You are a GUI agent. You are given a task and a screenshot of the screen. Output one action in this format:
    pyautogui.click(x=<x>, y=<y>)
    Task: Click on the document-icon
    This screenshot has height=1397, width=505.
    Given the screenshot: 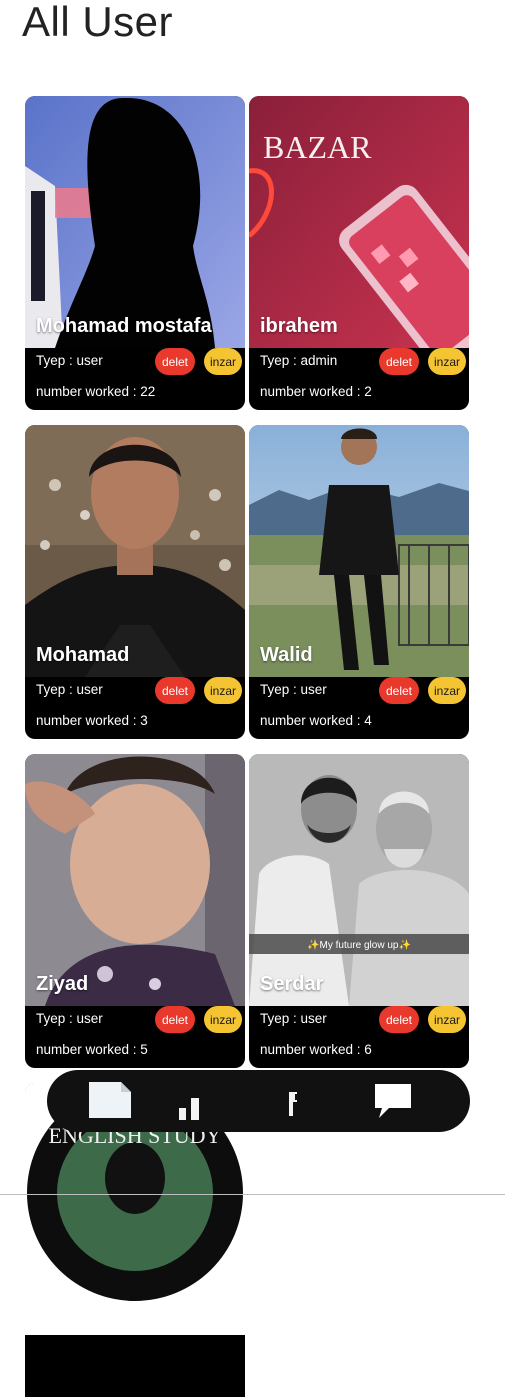 What is the action you would take?
    pyautogui.click(x=110, y=1102)
    